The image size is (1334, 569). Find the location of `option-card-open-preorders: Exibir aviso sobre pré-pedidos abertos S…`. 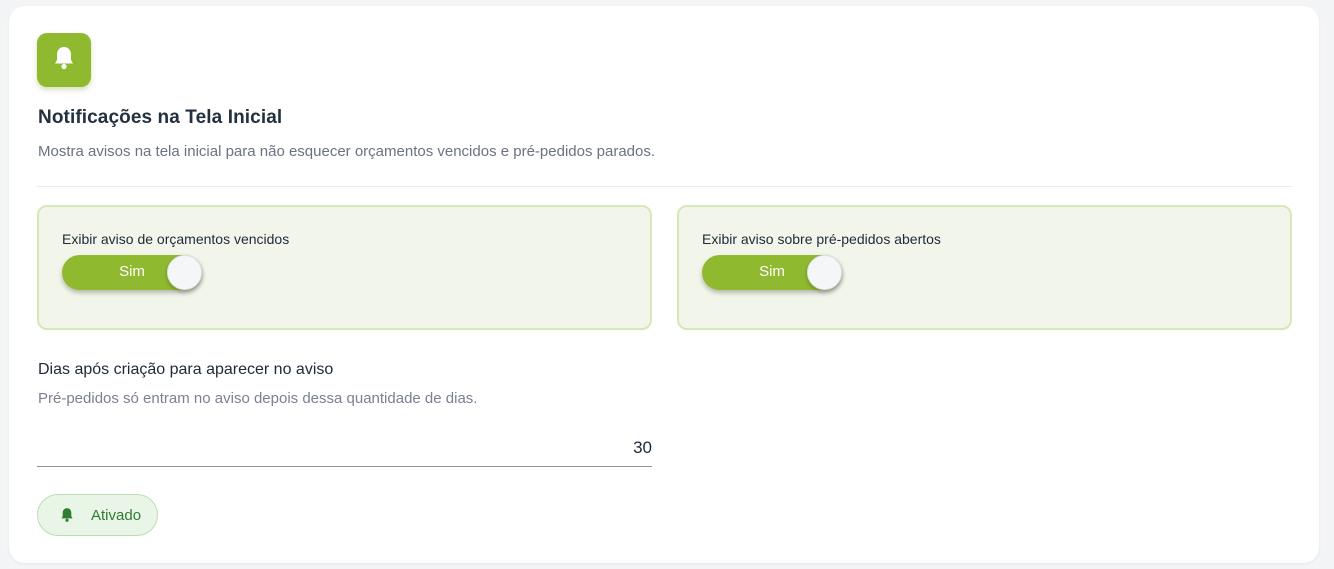

option-card-open-preorders: Exibir aviso sobre pré-pedidos abertos S… is located at coordinates (984, 267).